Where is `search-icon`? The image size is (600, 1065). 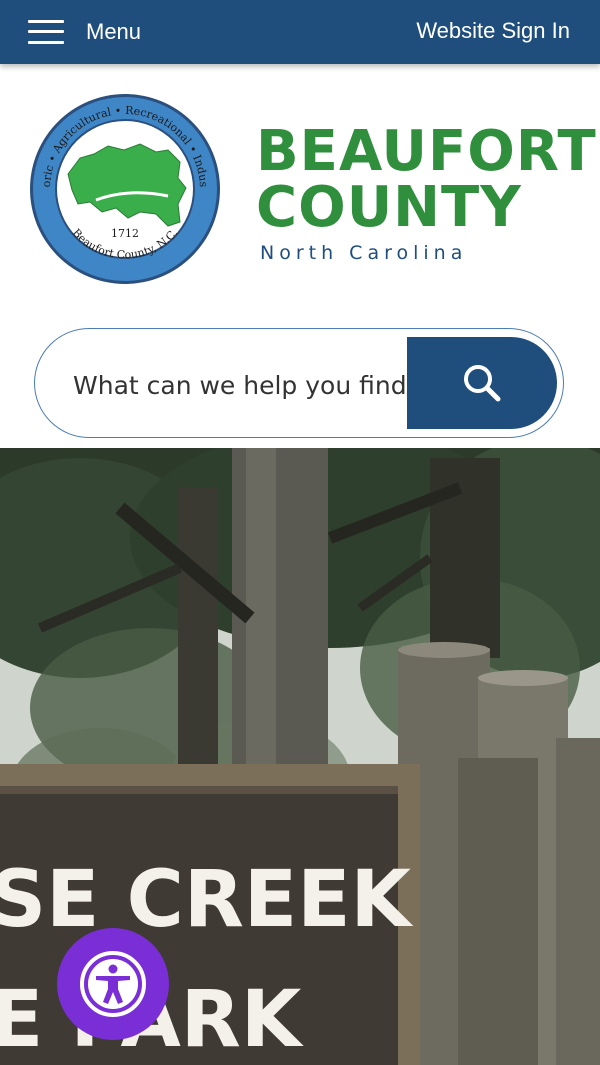 search-icon is located at coordinates (482, 383).